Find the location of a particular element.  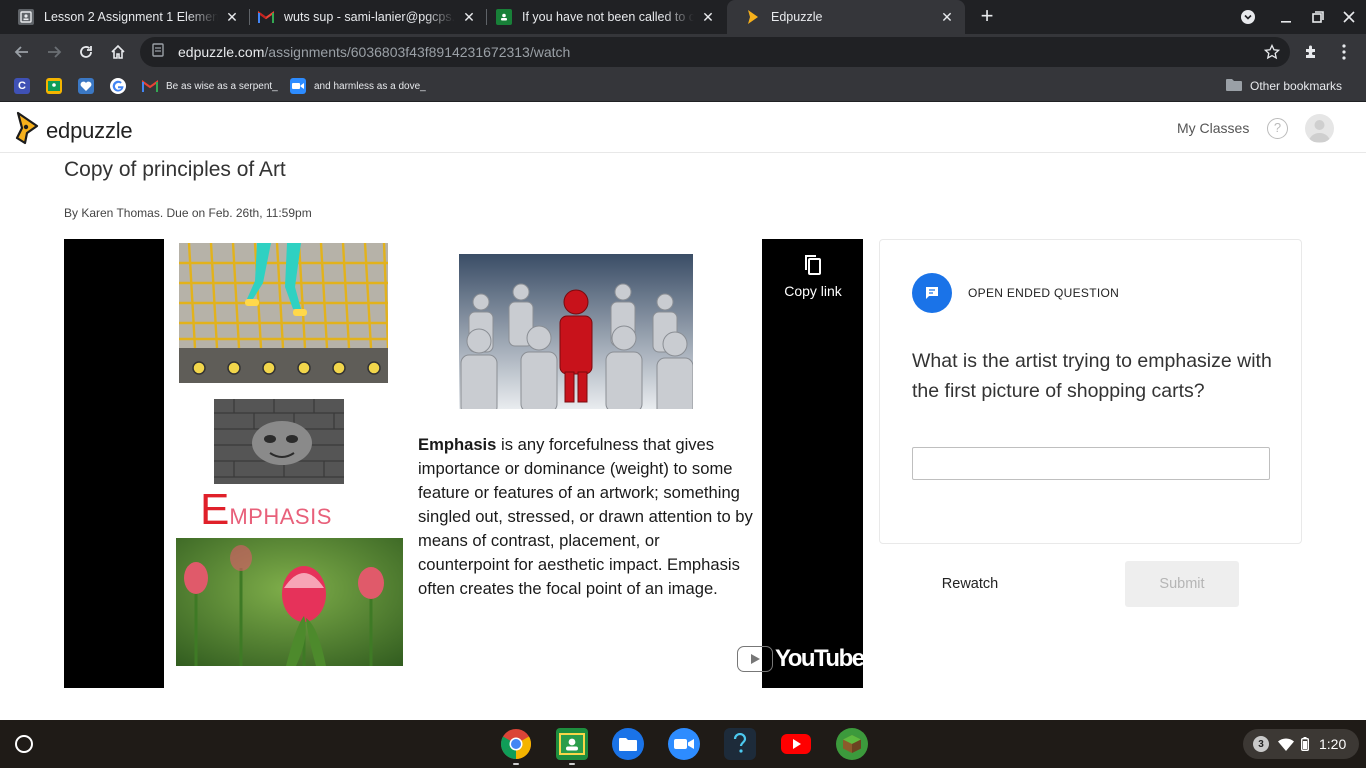

wifi-icon is located at coordinates (1286, 744).